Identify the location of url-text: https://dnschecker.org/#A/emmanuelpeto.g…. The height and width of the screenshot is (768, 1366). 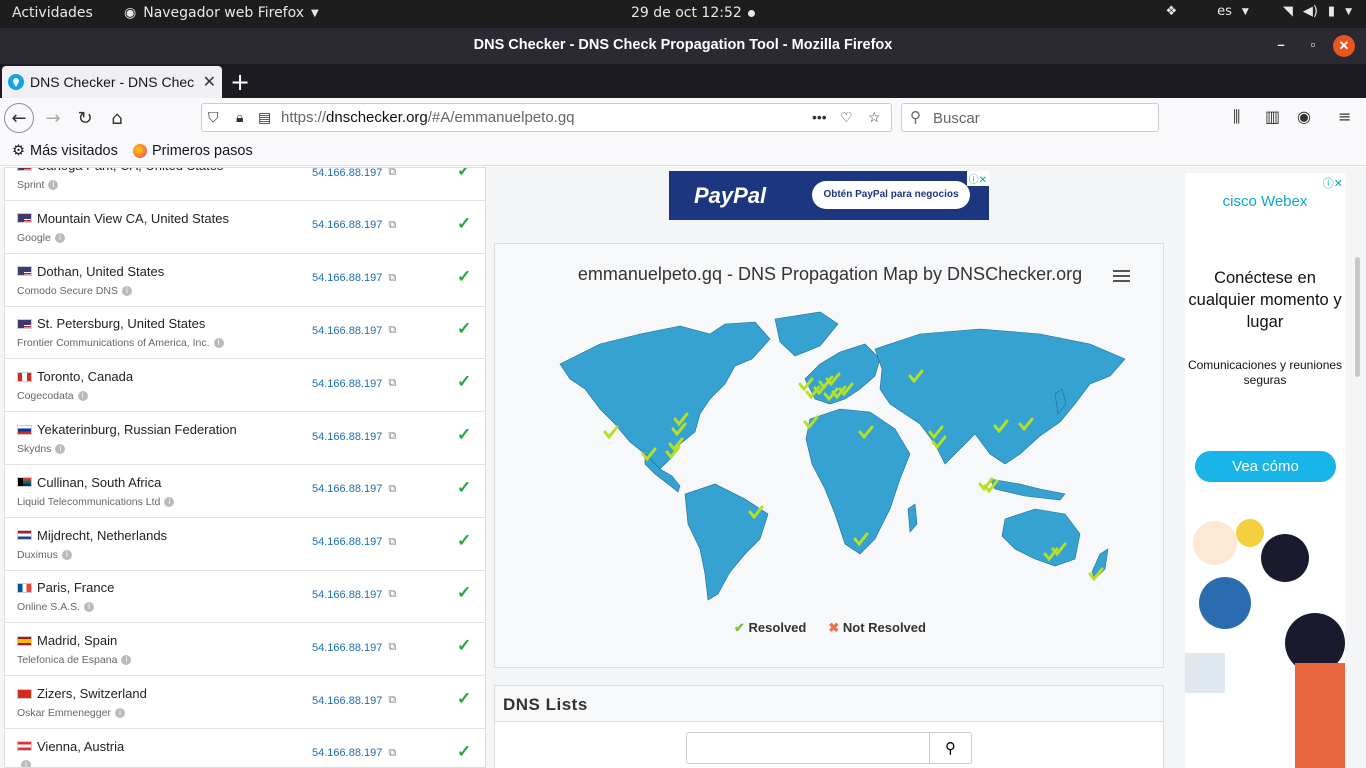
(428, 117).